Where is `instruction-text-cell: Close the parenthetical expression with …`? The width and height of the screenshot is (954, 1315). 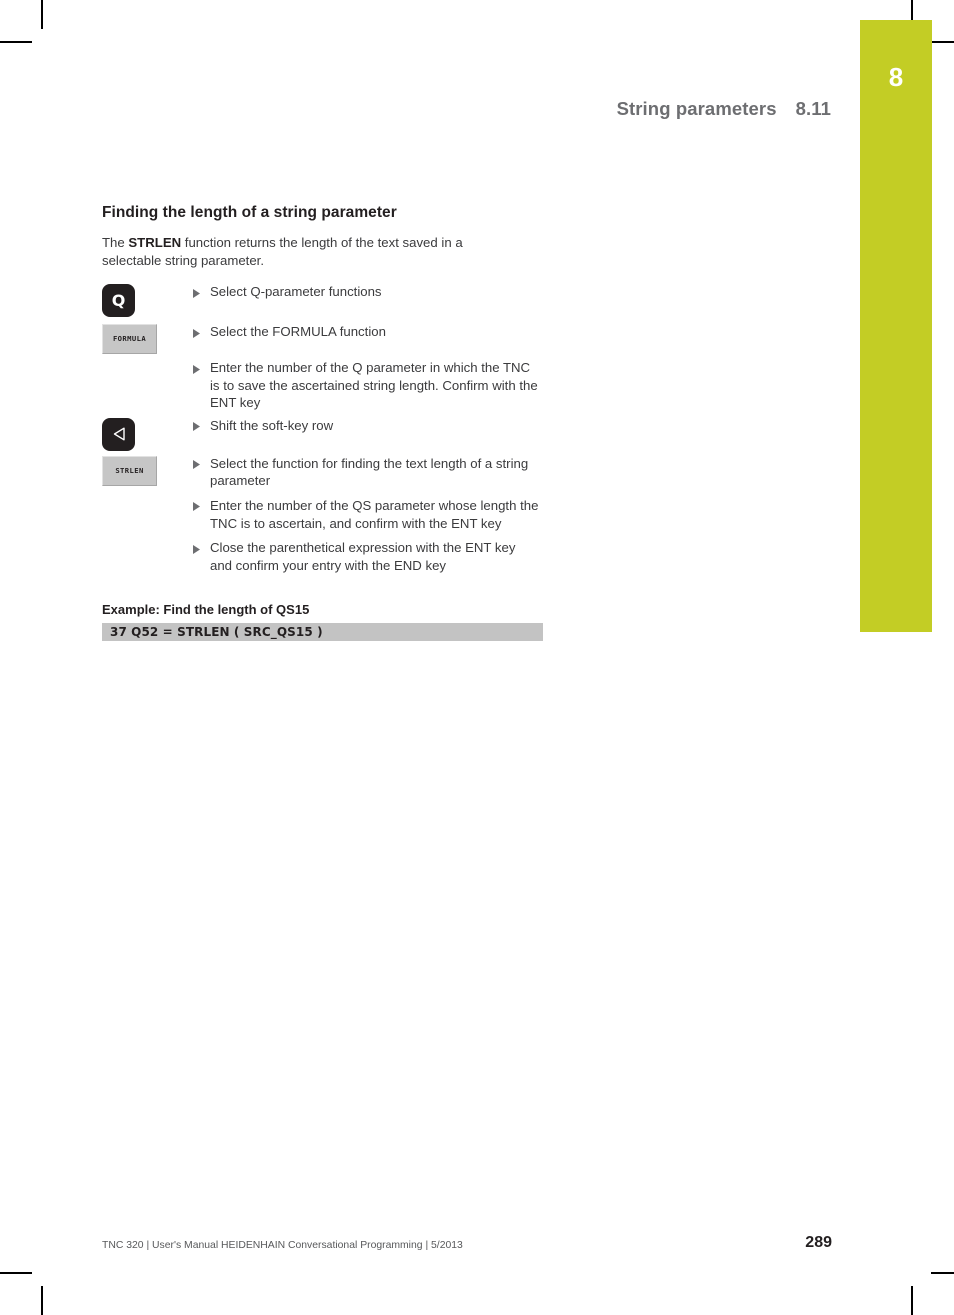
instruction-text-cell: Close the parenthetical expression with … is located at coordinates (372, 556).